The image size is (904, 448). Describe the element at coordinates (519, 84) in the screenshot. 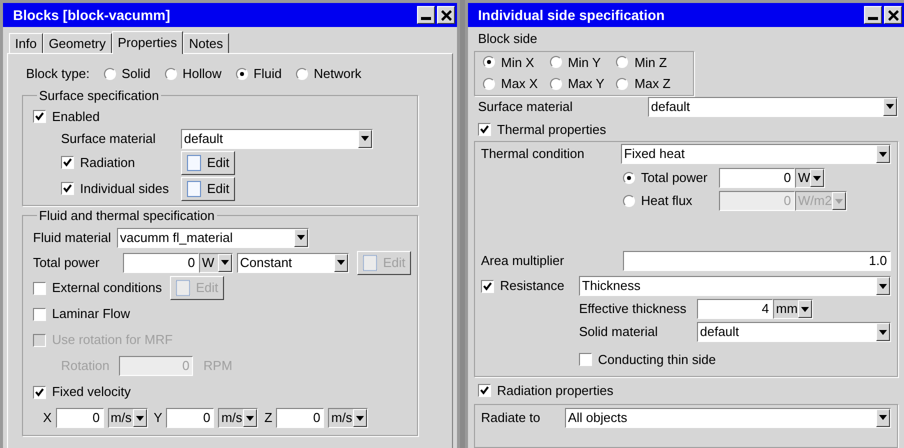

I see `radio-label: Max X` at that location.